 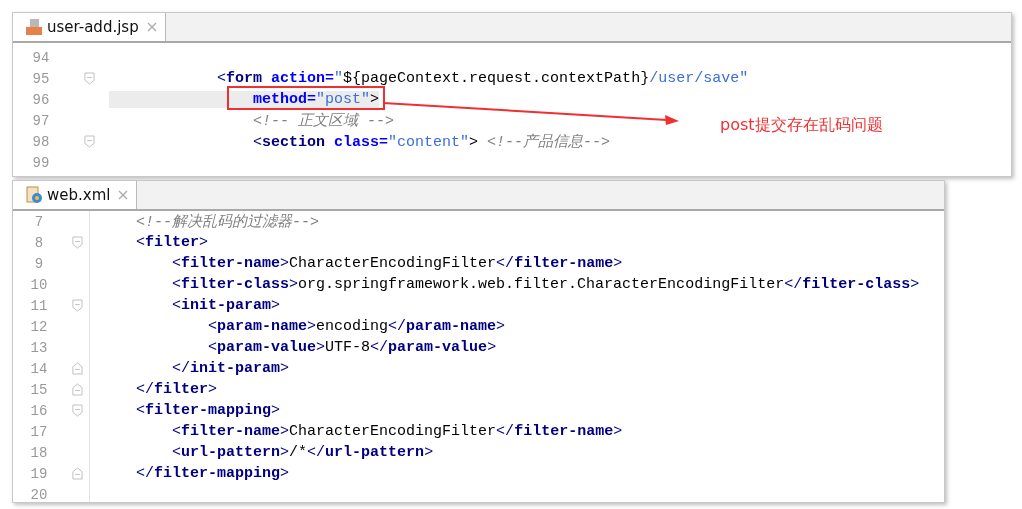 I want to click on line-number: 95, so click(x=41, y=78).